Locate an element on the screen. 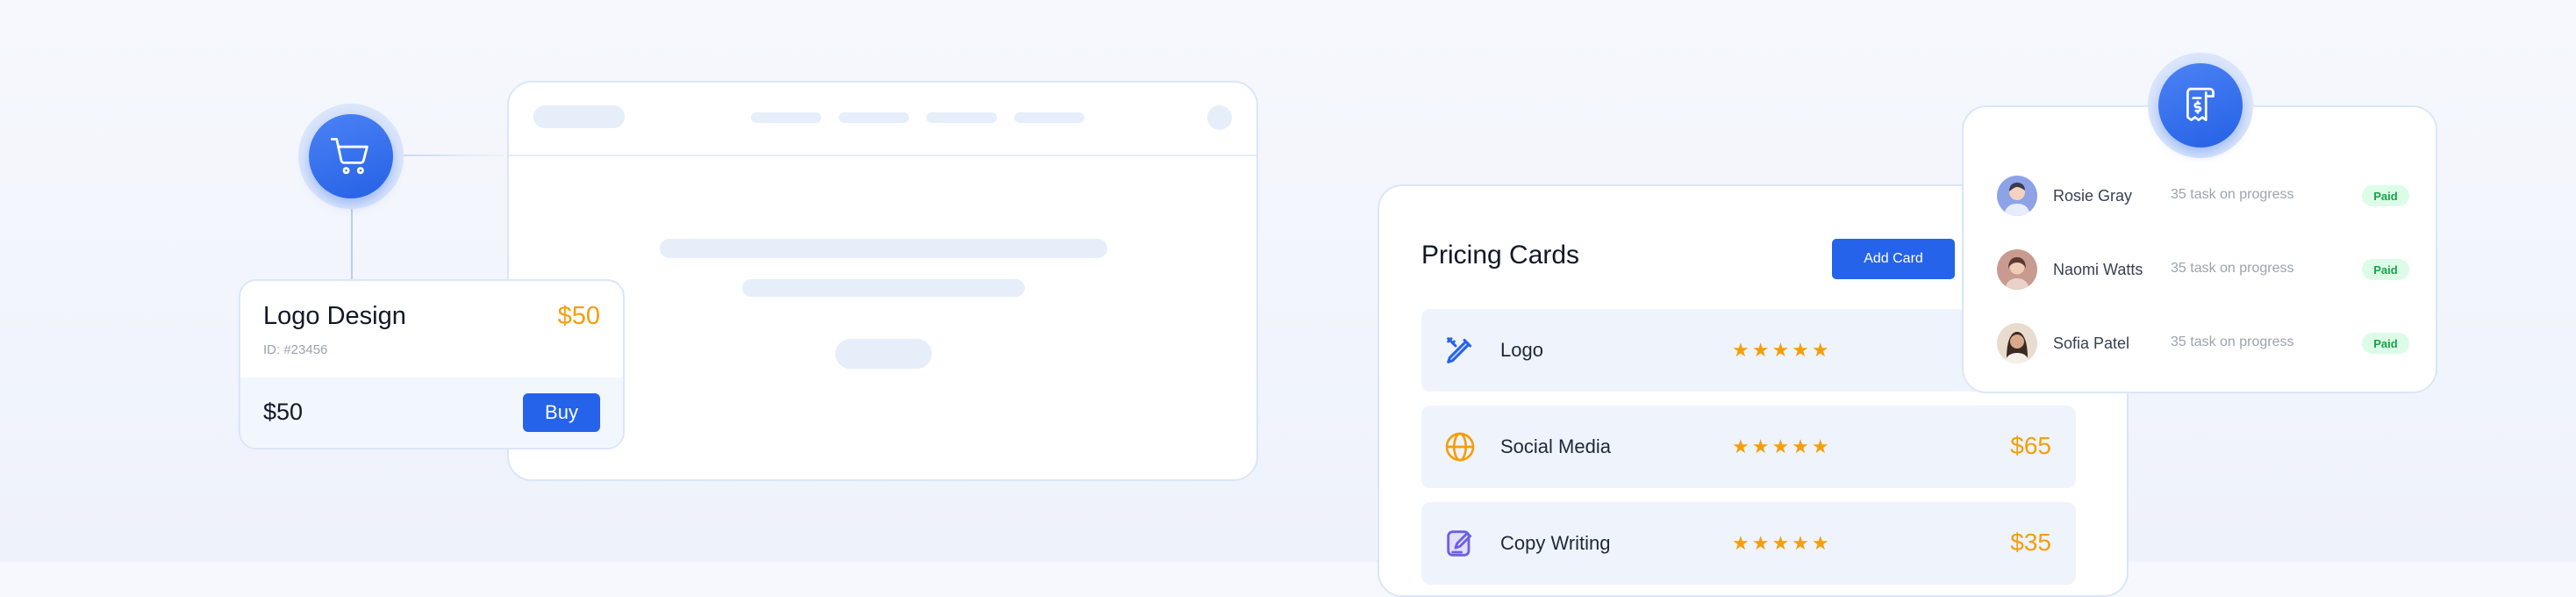 This screenshot has height=597, width=2576. pricing-row: Social Media ★★★★★ $65 is located at coordinates (1748, 447).